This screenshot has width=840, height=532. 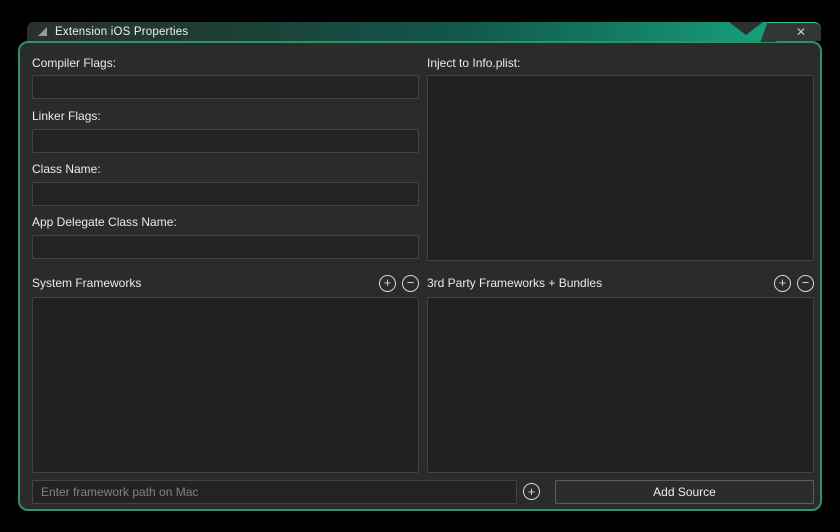 I want to click on compiler-flags-input, so click(x=225, y=87).